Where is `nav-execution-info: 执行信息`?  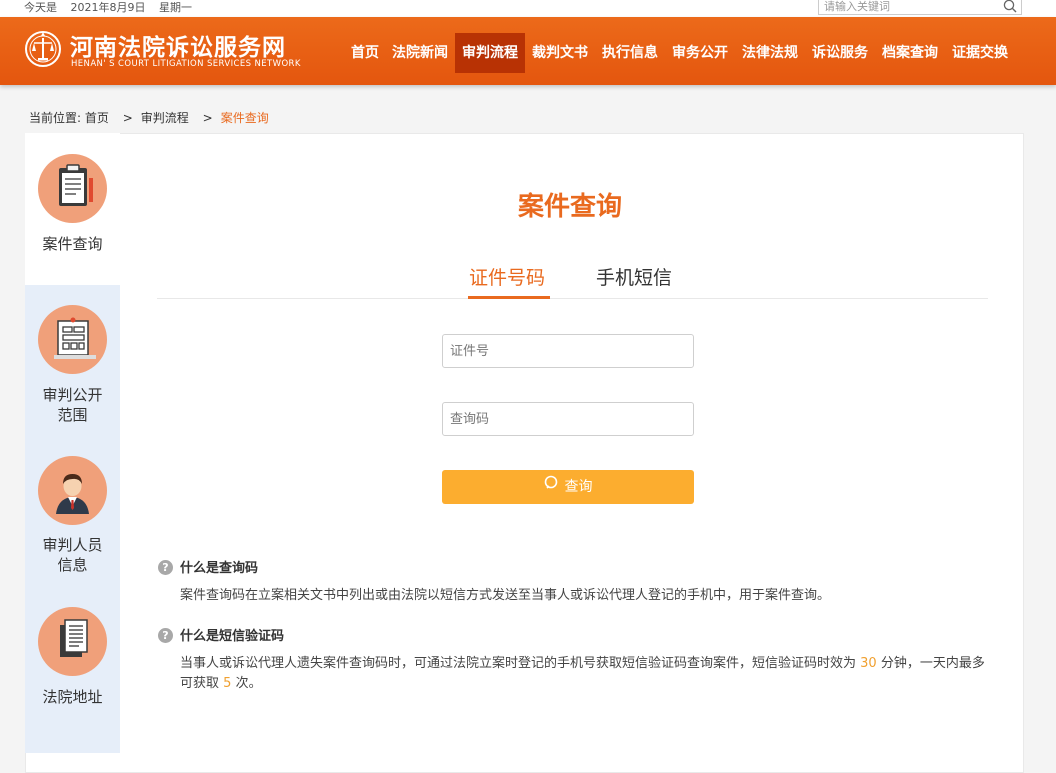 nav-execution-info: 执行信息 is located at coordinates (630, 53).